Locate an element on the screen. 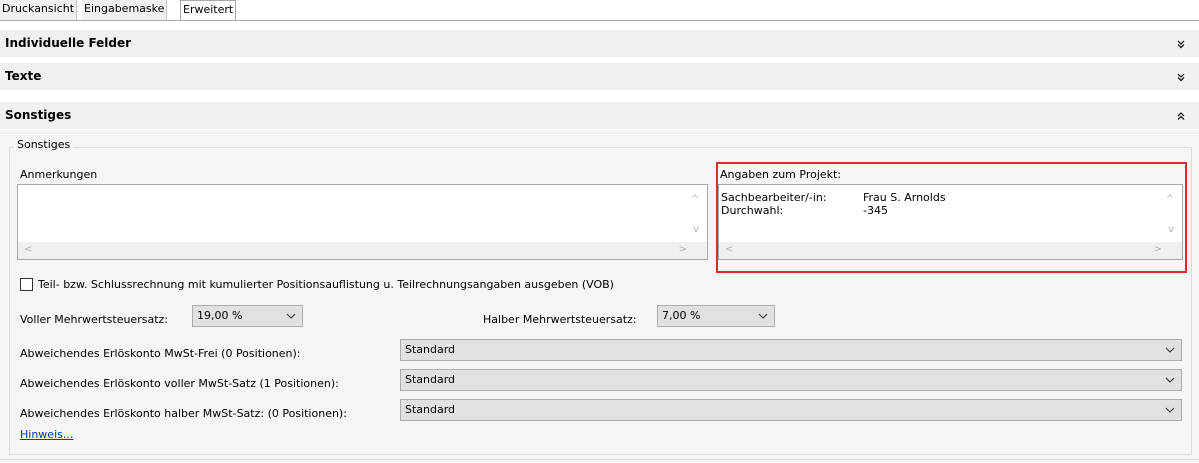  chevron-double-up-icon is located at coordinates (1181, 115).